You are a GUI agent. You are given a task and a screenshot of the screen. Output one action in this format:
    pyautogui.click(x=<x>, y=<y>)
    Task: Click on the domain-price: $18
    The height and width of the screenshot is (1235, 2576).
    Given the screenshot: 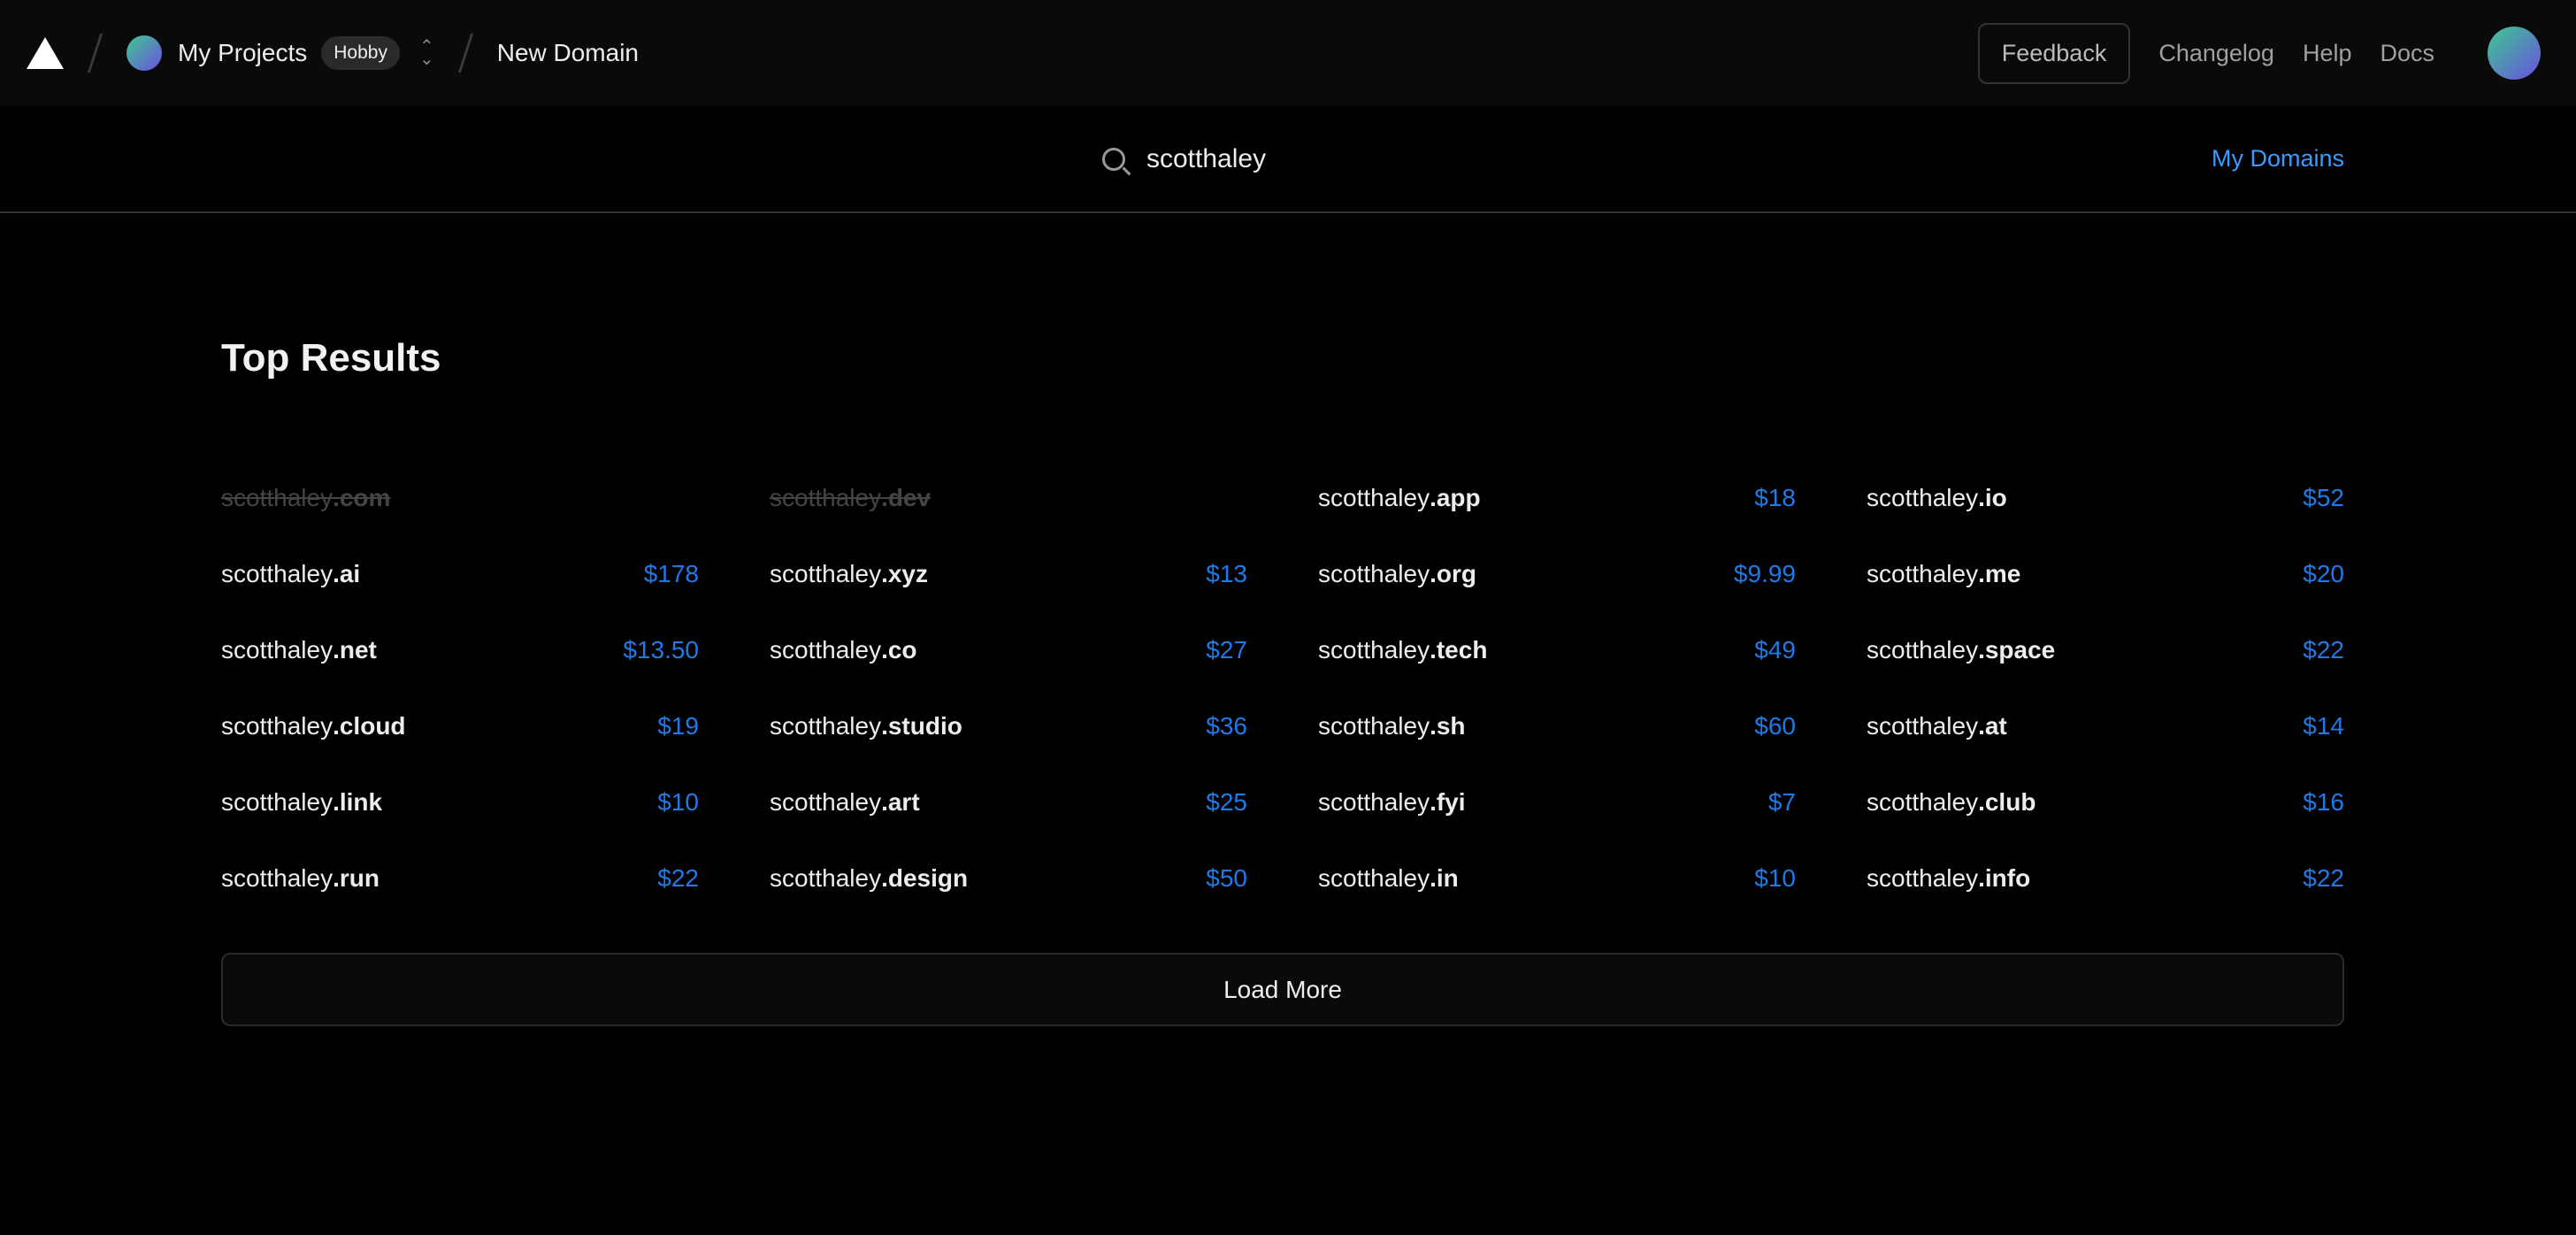 What is the action you would take?
    pyautogui.click(x=1775, y=497)
    